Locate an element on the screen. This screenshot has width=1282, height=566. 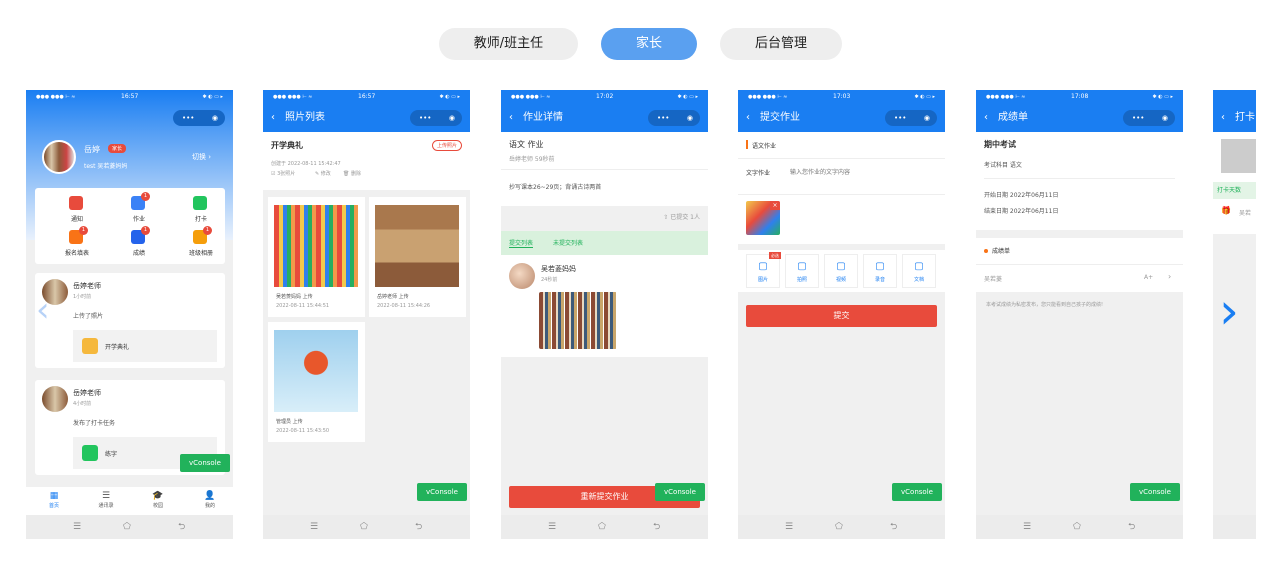
role-tabs: 教师/班主任 家长 后台管理 is located at coordinates (641, 44).